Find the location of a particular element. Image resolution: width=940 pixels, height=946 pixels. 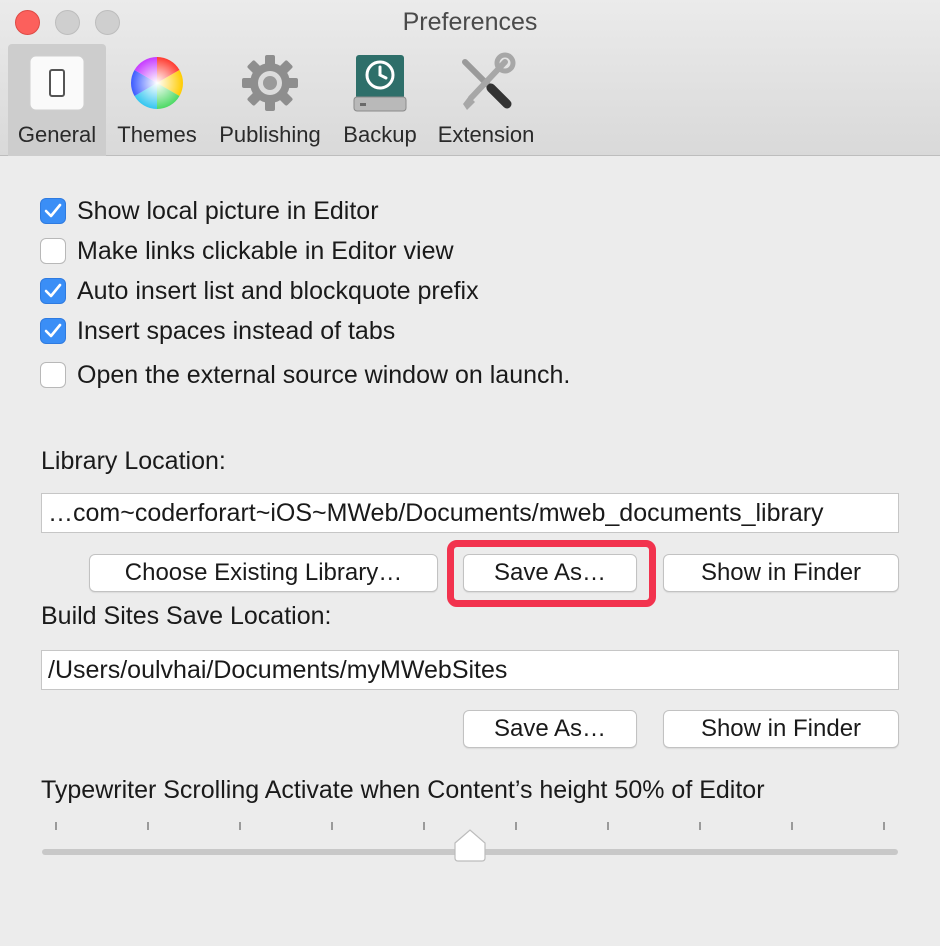

tab-backup: Backup is located at coordinates (380, 100).